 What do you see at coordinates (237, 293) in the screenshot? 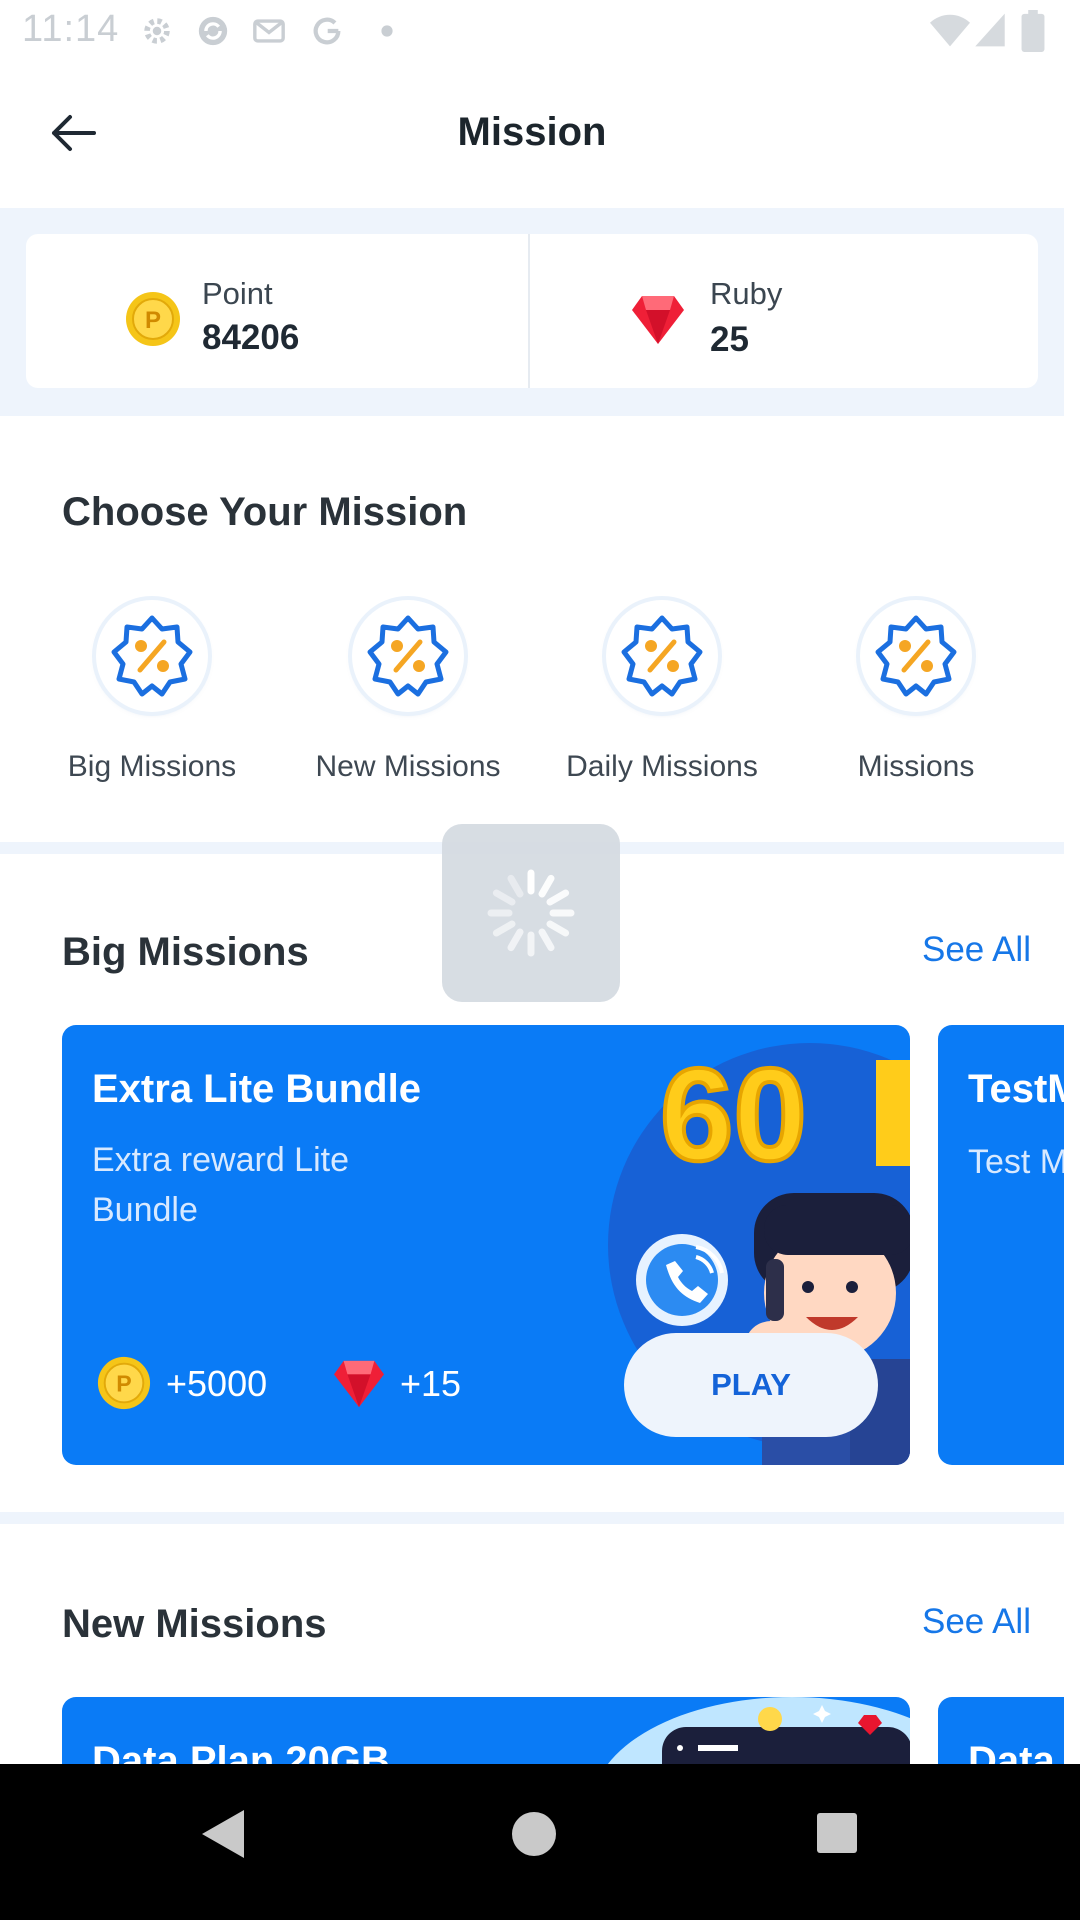
I see `point-label: Point` at bounding box center [237, 293].